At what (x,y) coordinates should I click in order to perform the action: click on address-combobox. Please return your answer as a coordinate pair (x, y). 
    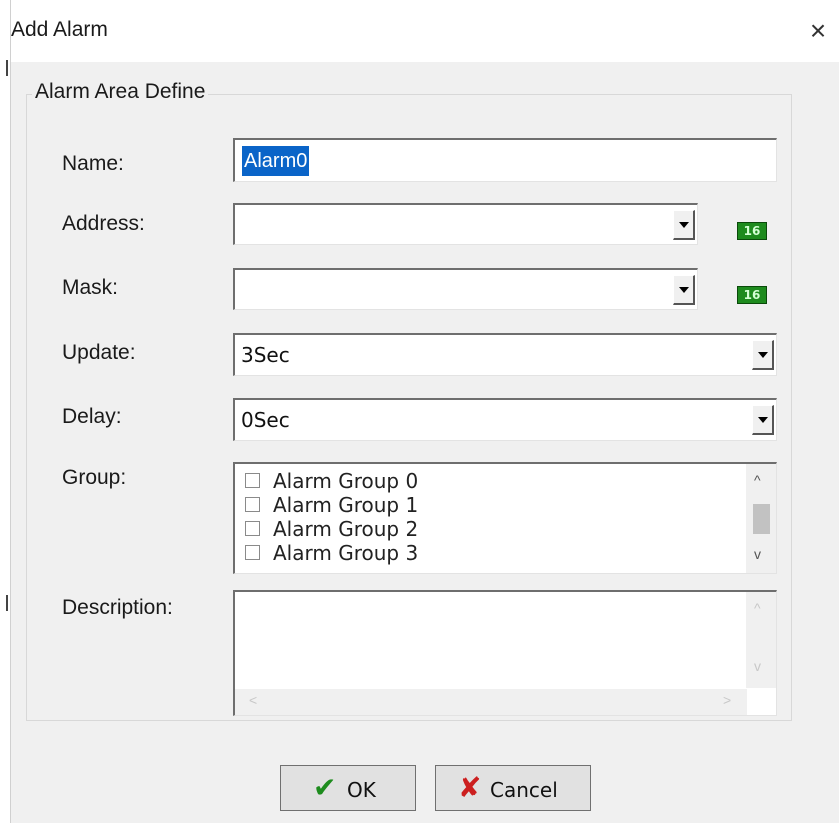
    Looking at the image, I should click on (465, 224).